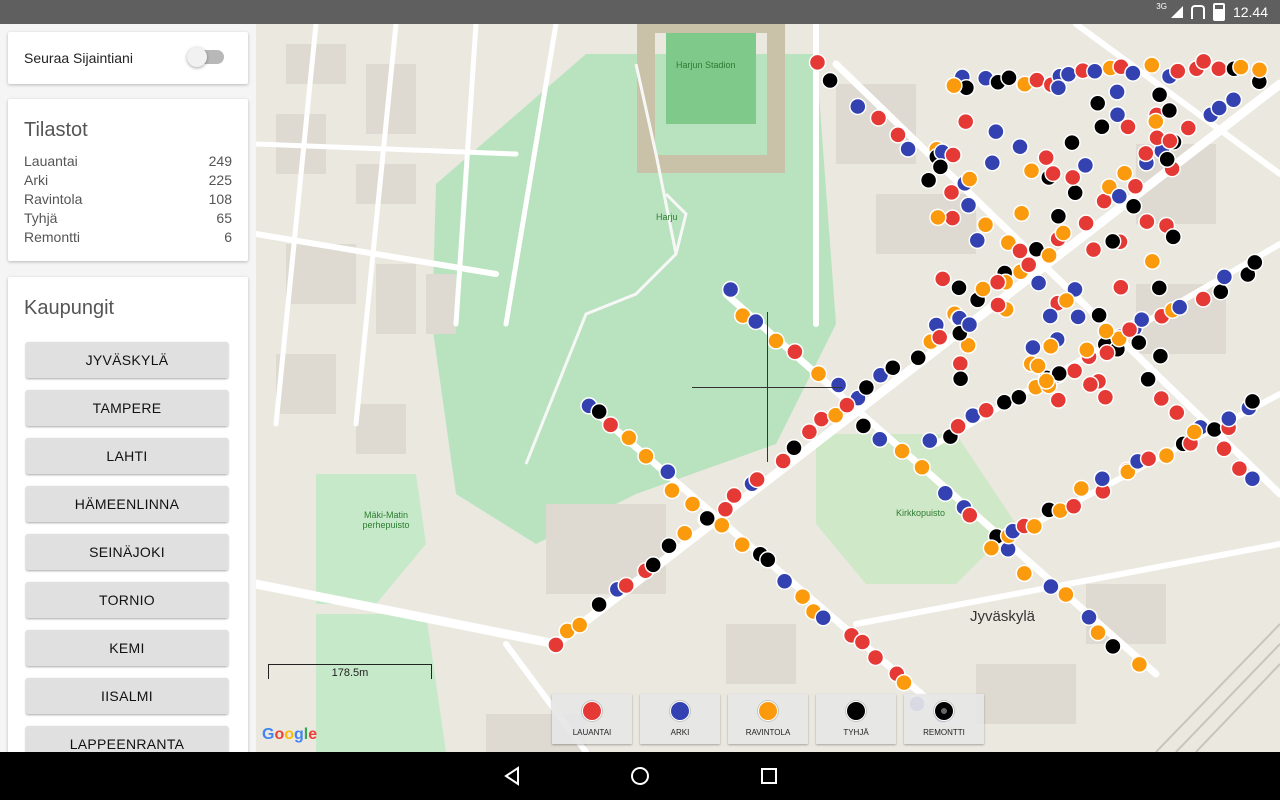  What do you see at coordinates (127, 408) in the screenshot?
I see `city-button-tampere: TAMPERE` at bounding box center [127, 408].